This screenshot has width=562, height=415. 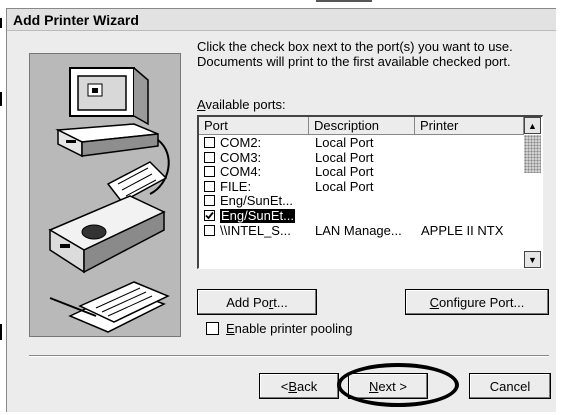 I want to click on arrow-up-icon: ▲, so click(x=532, y=125).